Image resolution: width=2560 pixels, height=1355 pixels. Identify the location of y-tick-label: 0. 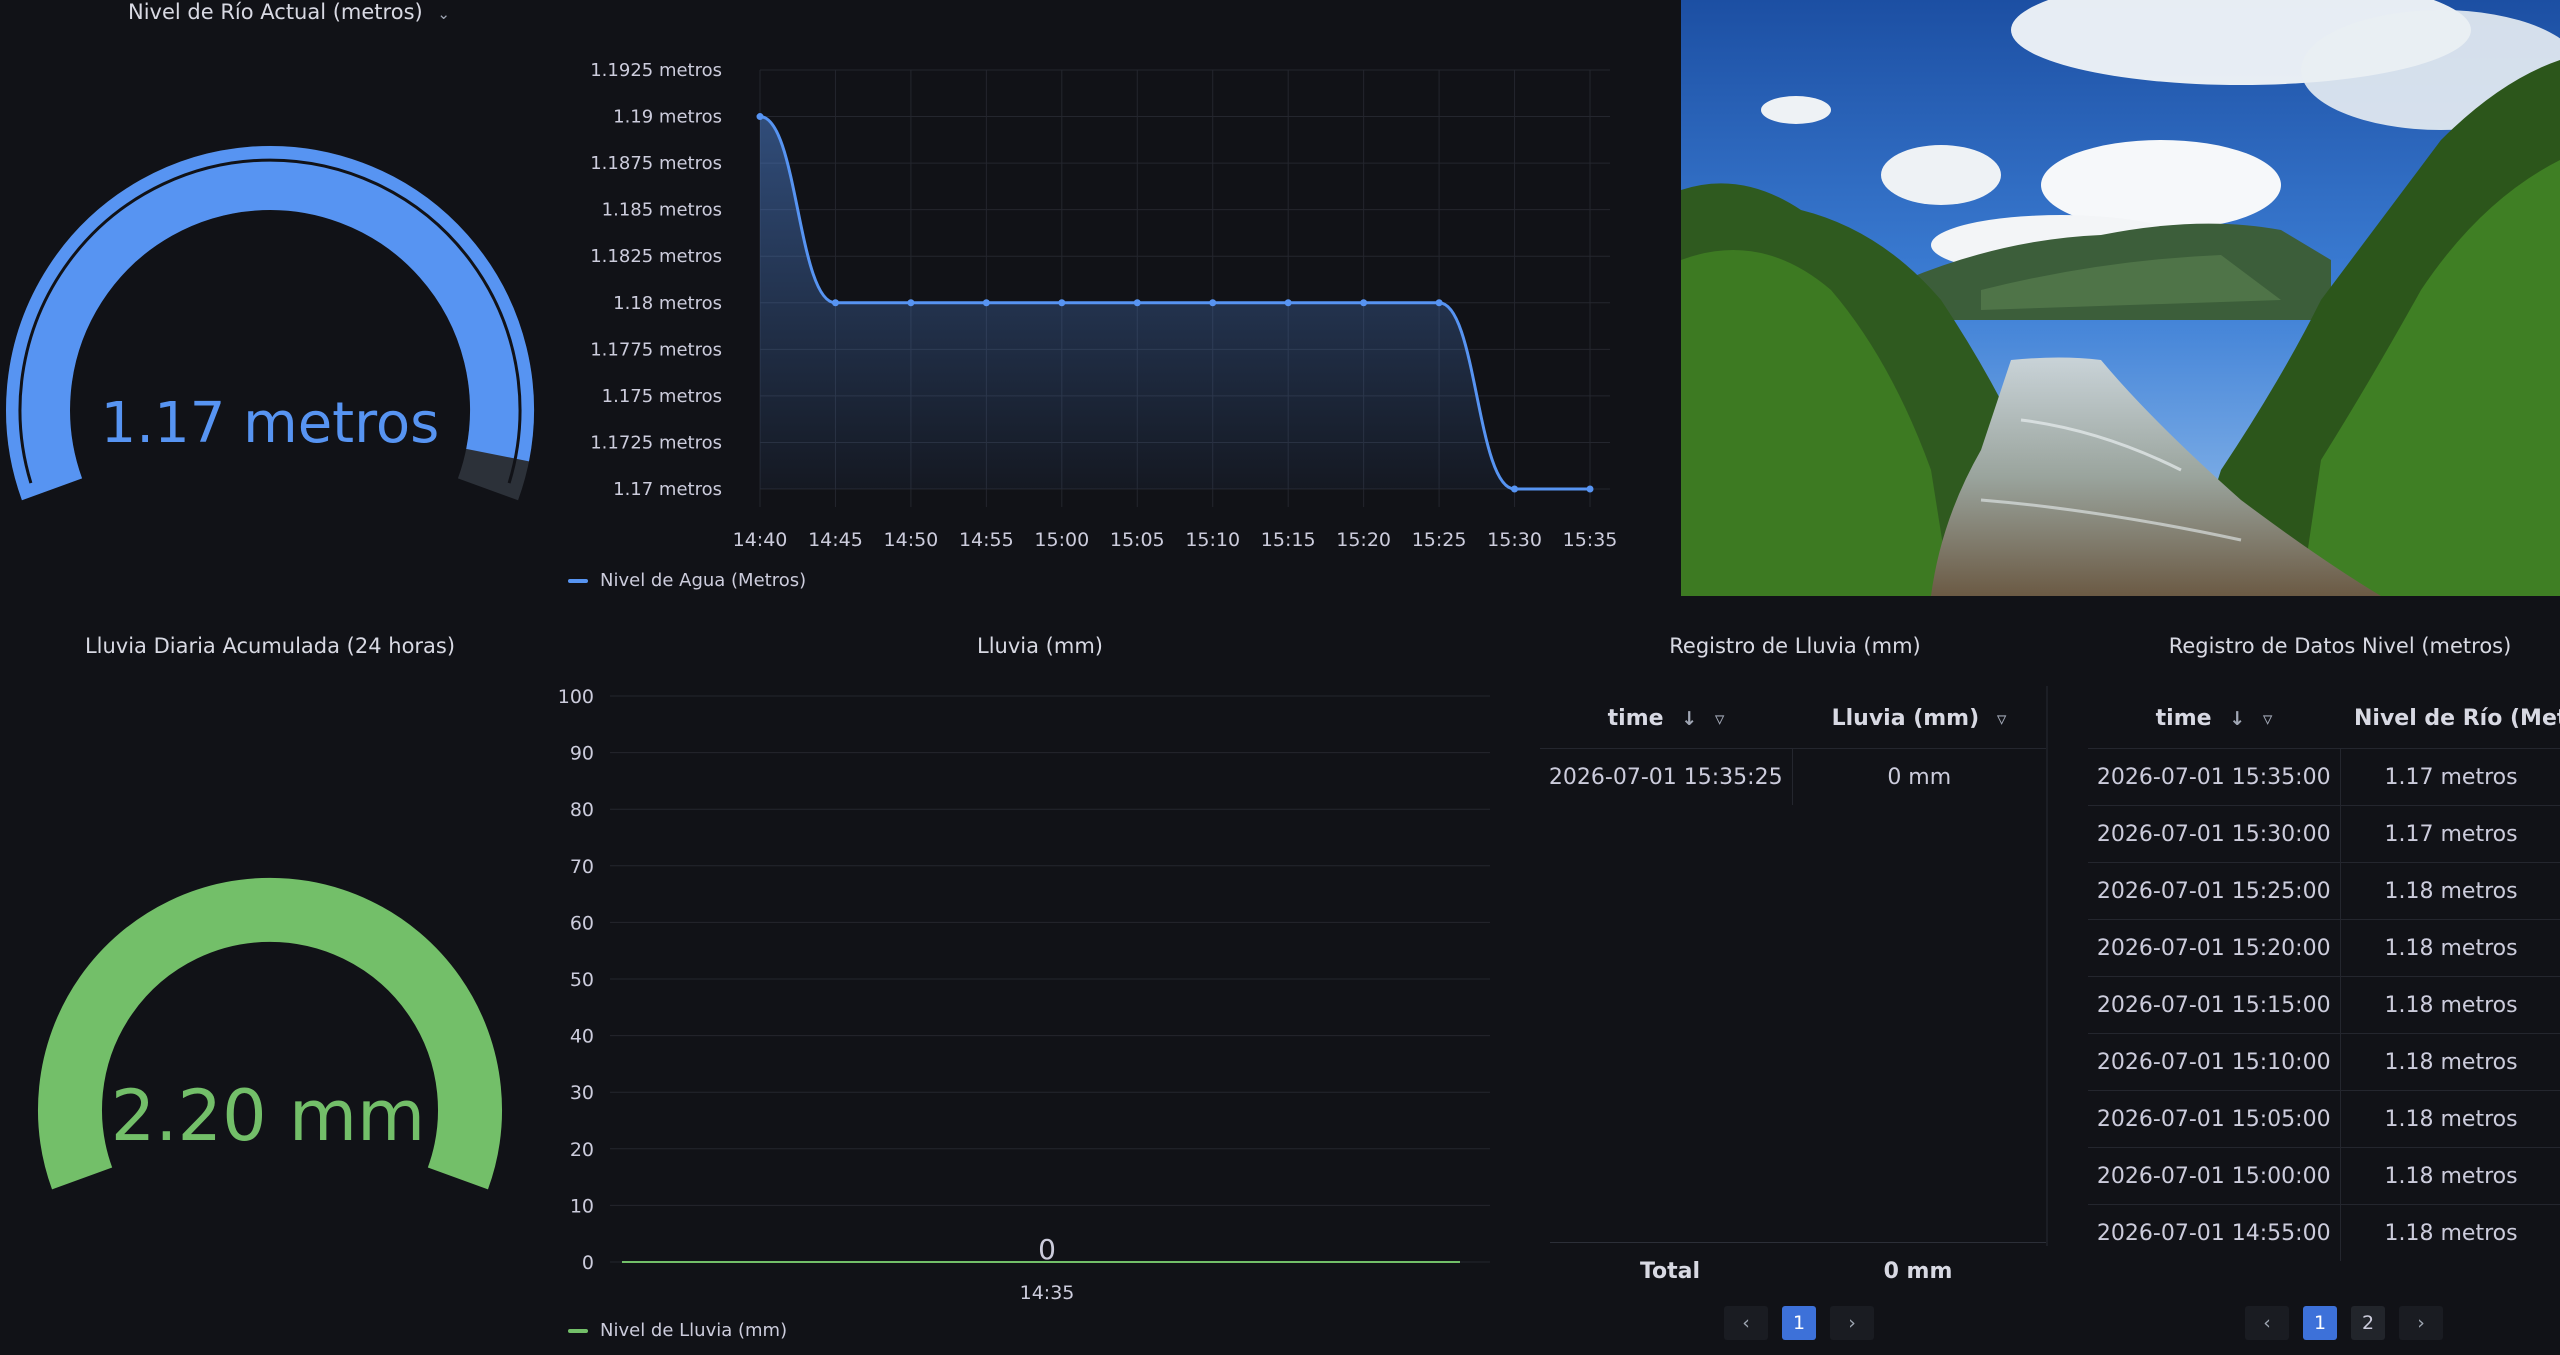
(588, 1263).